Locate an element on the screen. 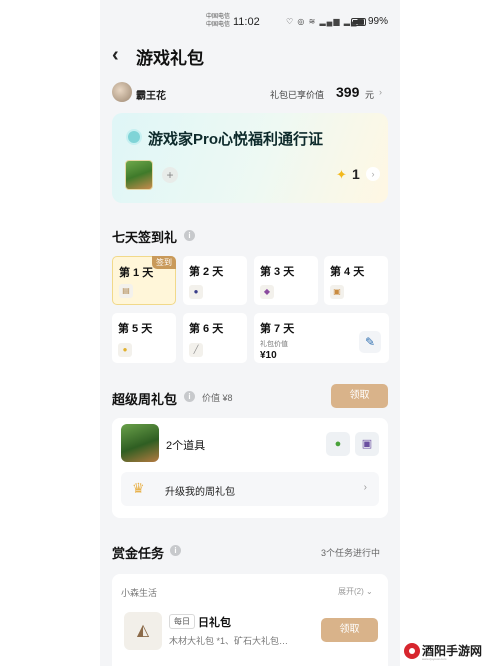 The height and width of the screenshot is (666, 500). back-arrow-icon: ‹ is located at coordinates (115, 55).